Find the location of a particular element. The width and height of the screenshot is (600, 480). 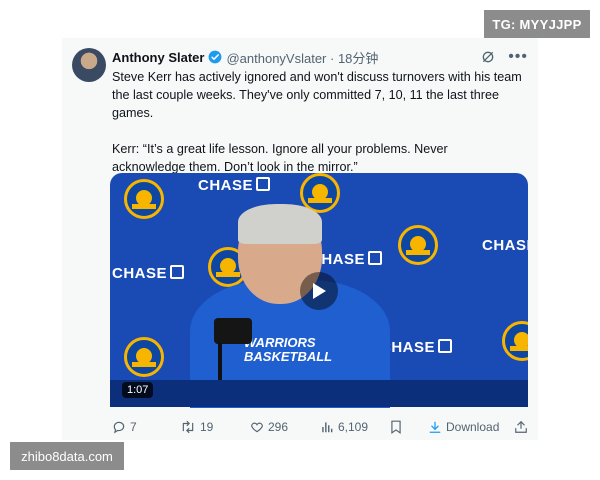

reply-icon is located at coordinates (119, 427).